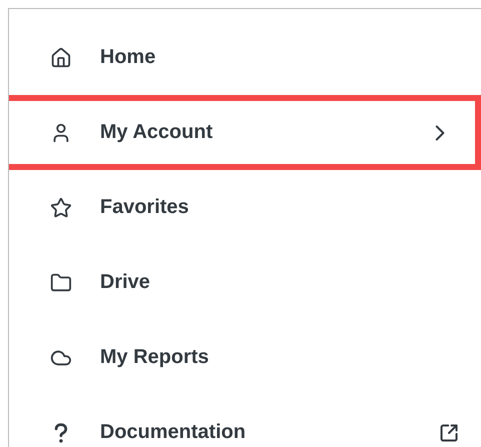 Image resolution: width=481 pixels, height=447 pixels. What do you see at coordinates (449, 432) in the screenshot?
I see `external-link-icon` at bounding box center [449, 432].